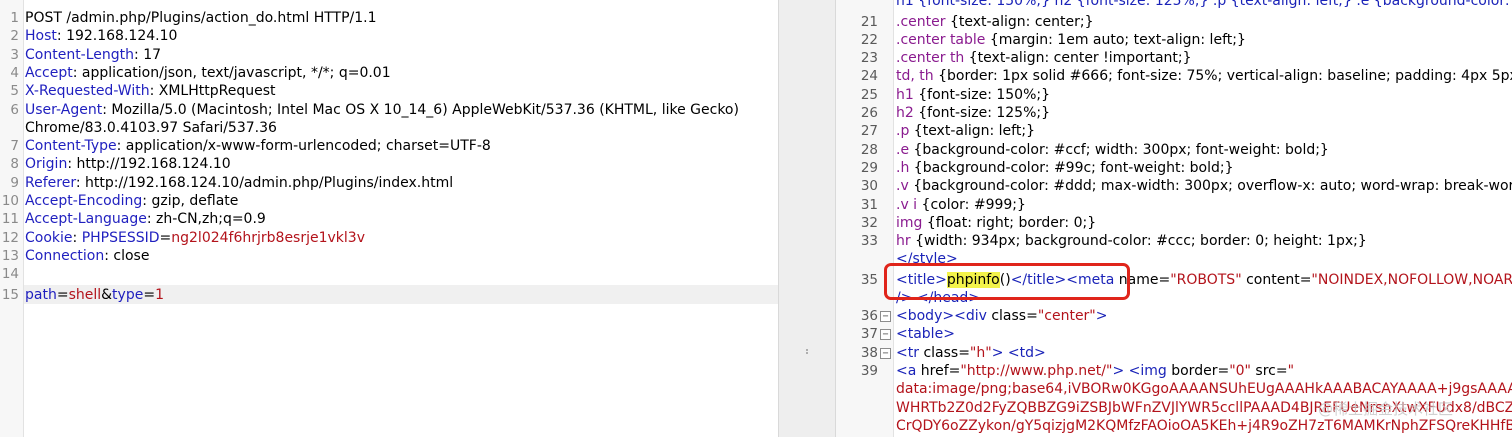 The image size is (1512, 437). Describe the element at coordinates (159, 294) in the screenshot. I see `param-value: 1` at that location.